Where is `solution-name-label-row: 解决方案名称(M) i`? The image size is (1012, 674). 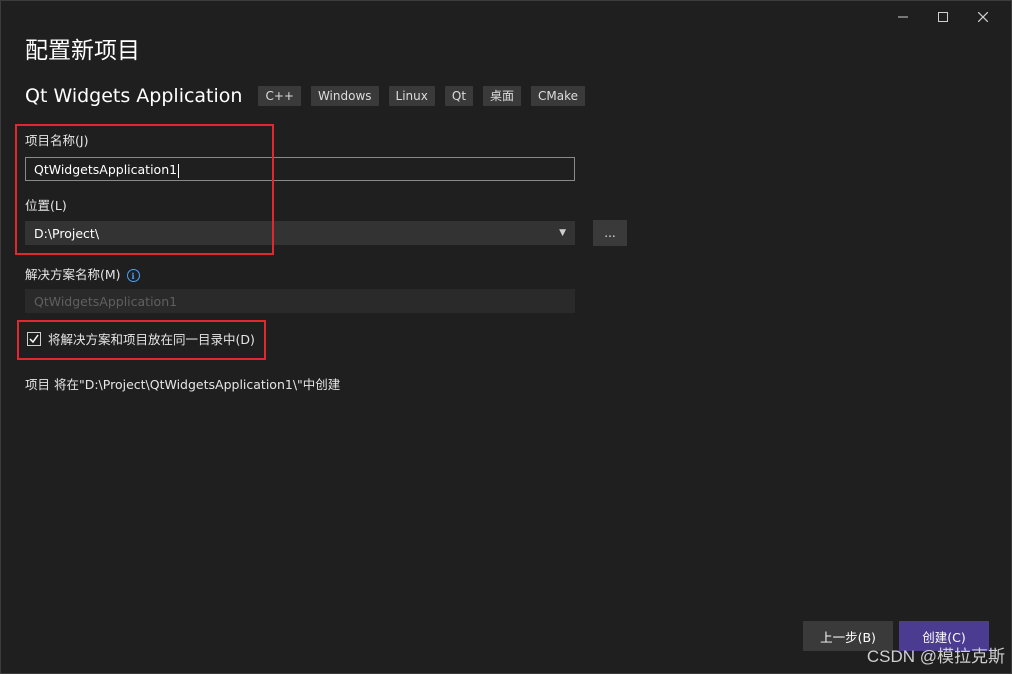 solution-name-label-row: 解决方案名称(M) i is located at coordinates (82, 273).